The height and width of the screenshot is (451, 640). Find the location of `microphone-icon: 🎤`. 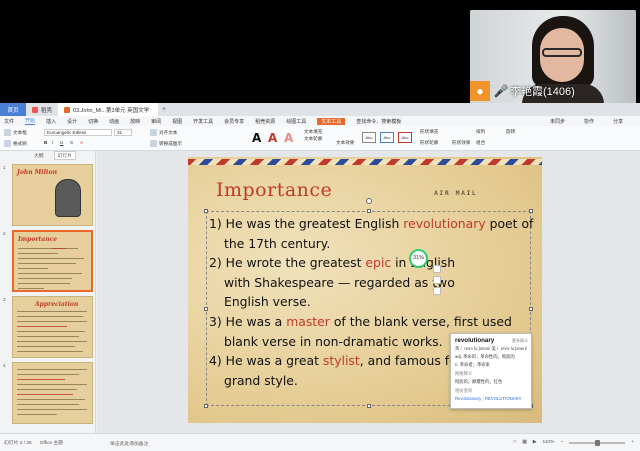

microphone-icon: 🎤 is located at coordinates (501, 91).